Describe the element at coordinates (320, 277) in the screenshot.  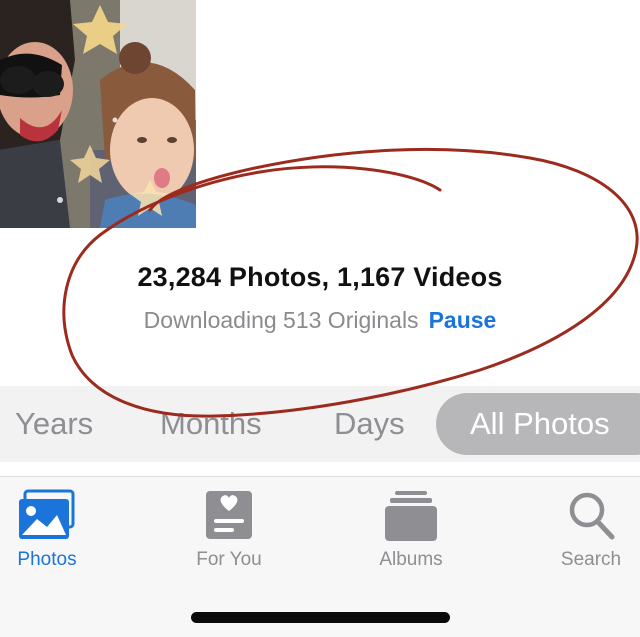
I see `library-counts: 23,284 Photos, 1,167 Videos` at that location.